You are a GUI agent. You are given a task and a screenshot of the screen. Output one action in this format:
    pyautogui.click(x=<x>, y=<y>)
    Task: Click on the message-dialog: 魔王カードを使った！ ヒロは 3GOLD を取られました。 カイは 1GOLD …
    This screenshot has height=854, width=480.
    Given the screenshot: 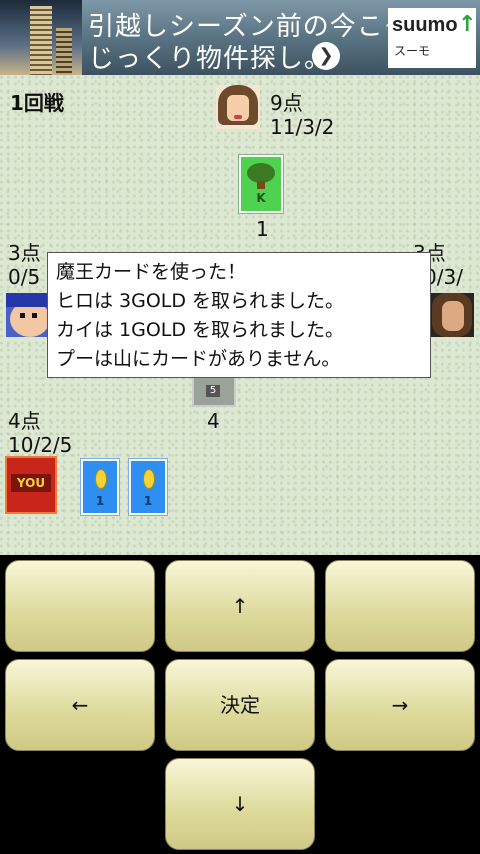 What is the action you would take?
    pyautogui.click(x=239, y=315)
    